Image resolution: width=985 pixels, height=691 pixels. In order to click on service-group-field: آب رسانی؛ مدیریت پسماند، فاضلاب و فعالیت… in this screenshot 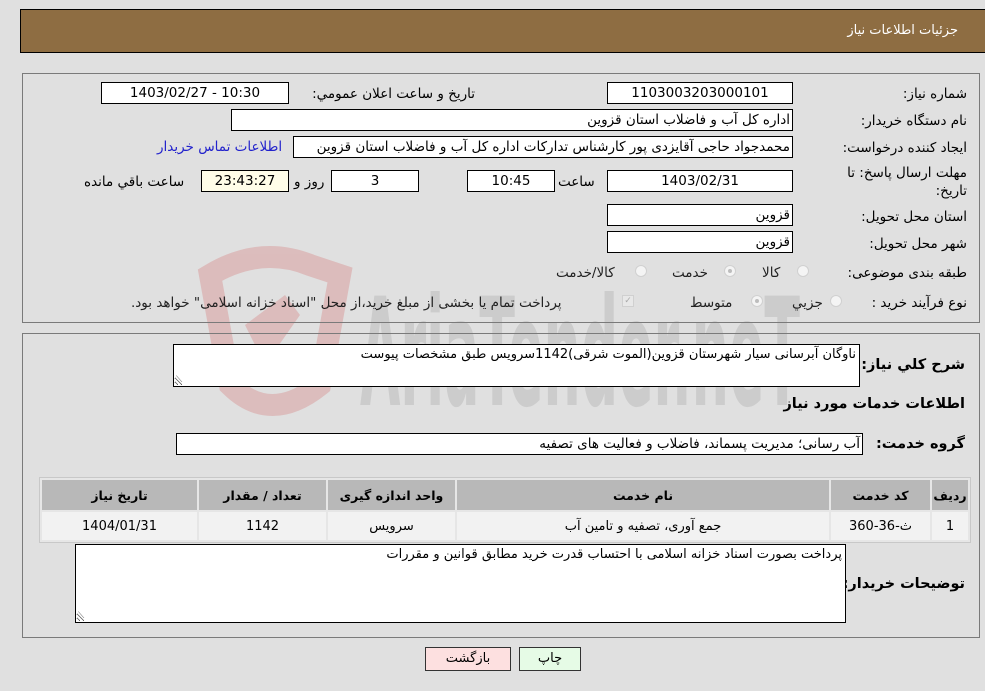, I will do `click(519, 444)`.